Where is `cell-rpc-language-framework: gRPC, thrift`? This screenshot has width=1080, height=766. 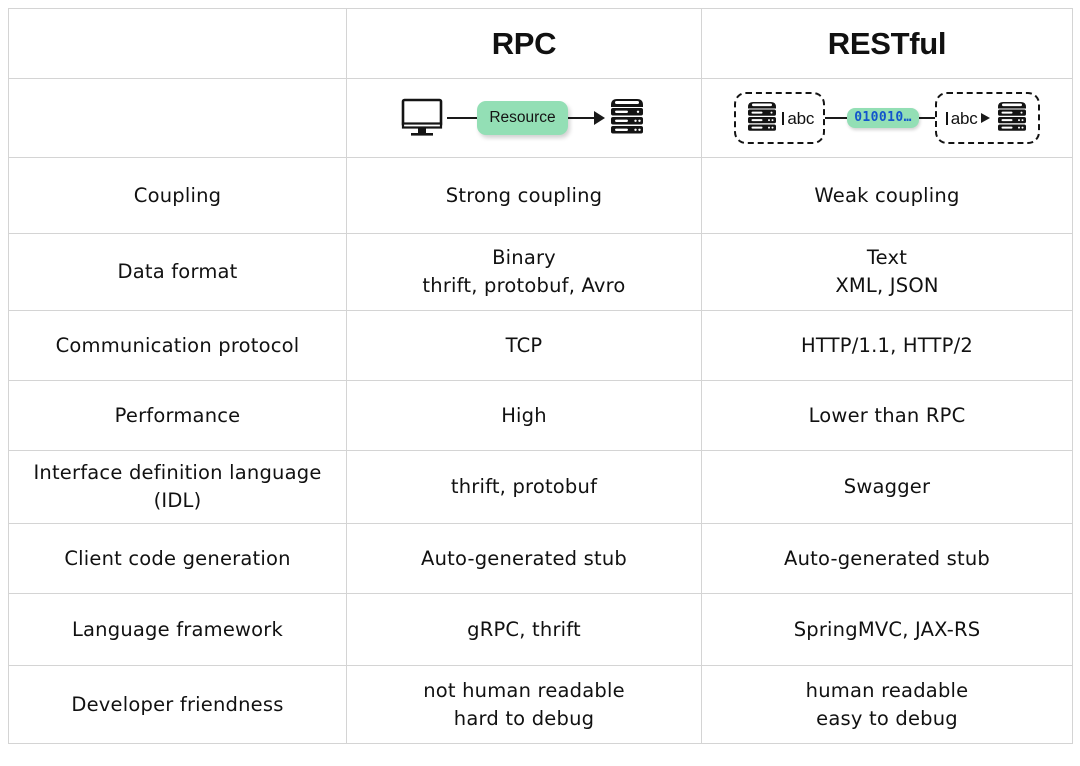 cell-rpc-language-framework: gRPC, thrift is located at coordinates (524, 629).